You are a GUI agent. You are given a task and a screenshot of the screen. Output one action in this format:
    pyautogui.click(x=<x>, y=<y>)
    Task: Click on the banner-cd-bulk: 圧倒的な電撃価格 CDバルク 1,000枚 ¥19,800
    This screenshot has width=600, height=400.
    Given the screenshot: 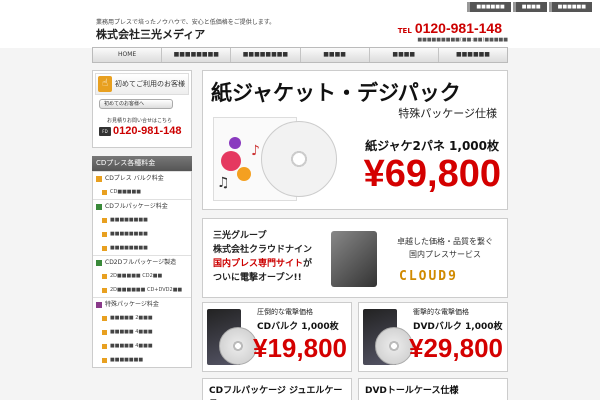 What is the action you would take?
    pyautogui.click(x=277, y=337)
    